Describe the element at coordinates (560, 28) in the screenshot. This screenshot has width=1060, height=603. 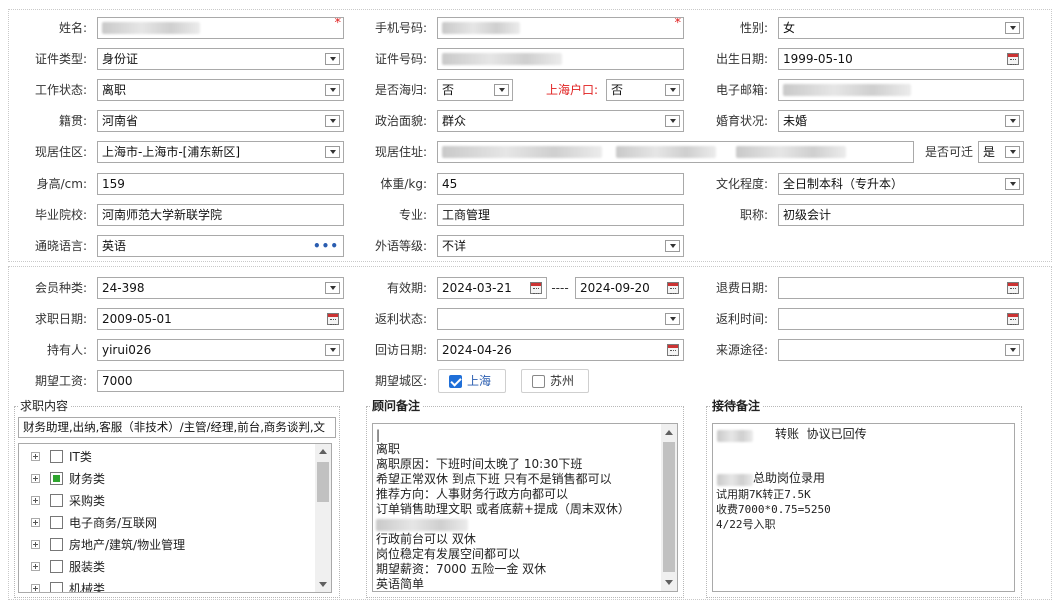
I see `phone-input: *` at that location.